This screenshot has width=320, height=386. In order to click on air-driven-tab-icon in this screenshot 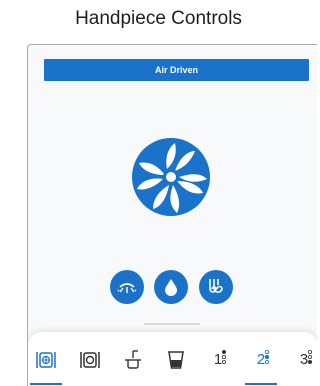, I will do `click(46, 359)`.